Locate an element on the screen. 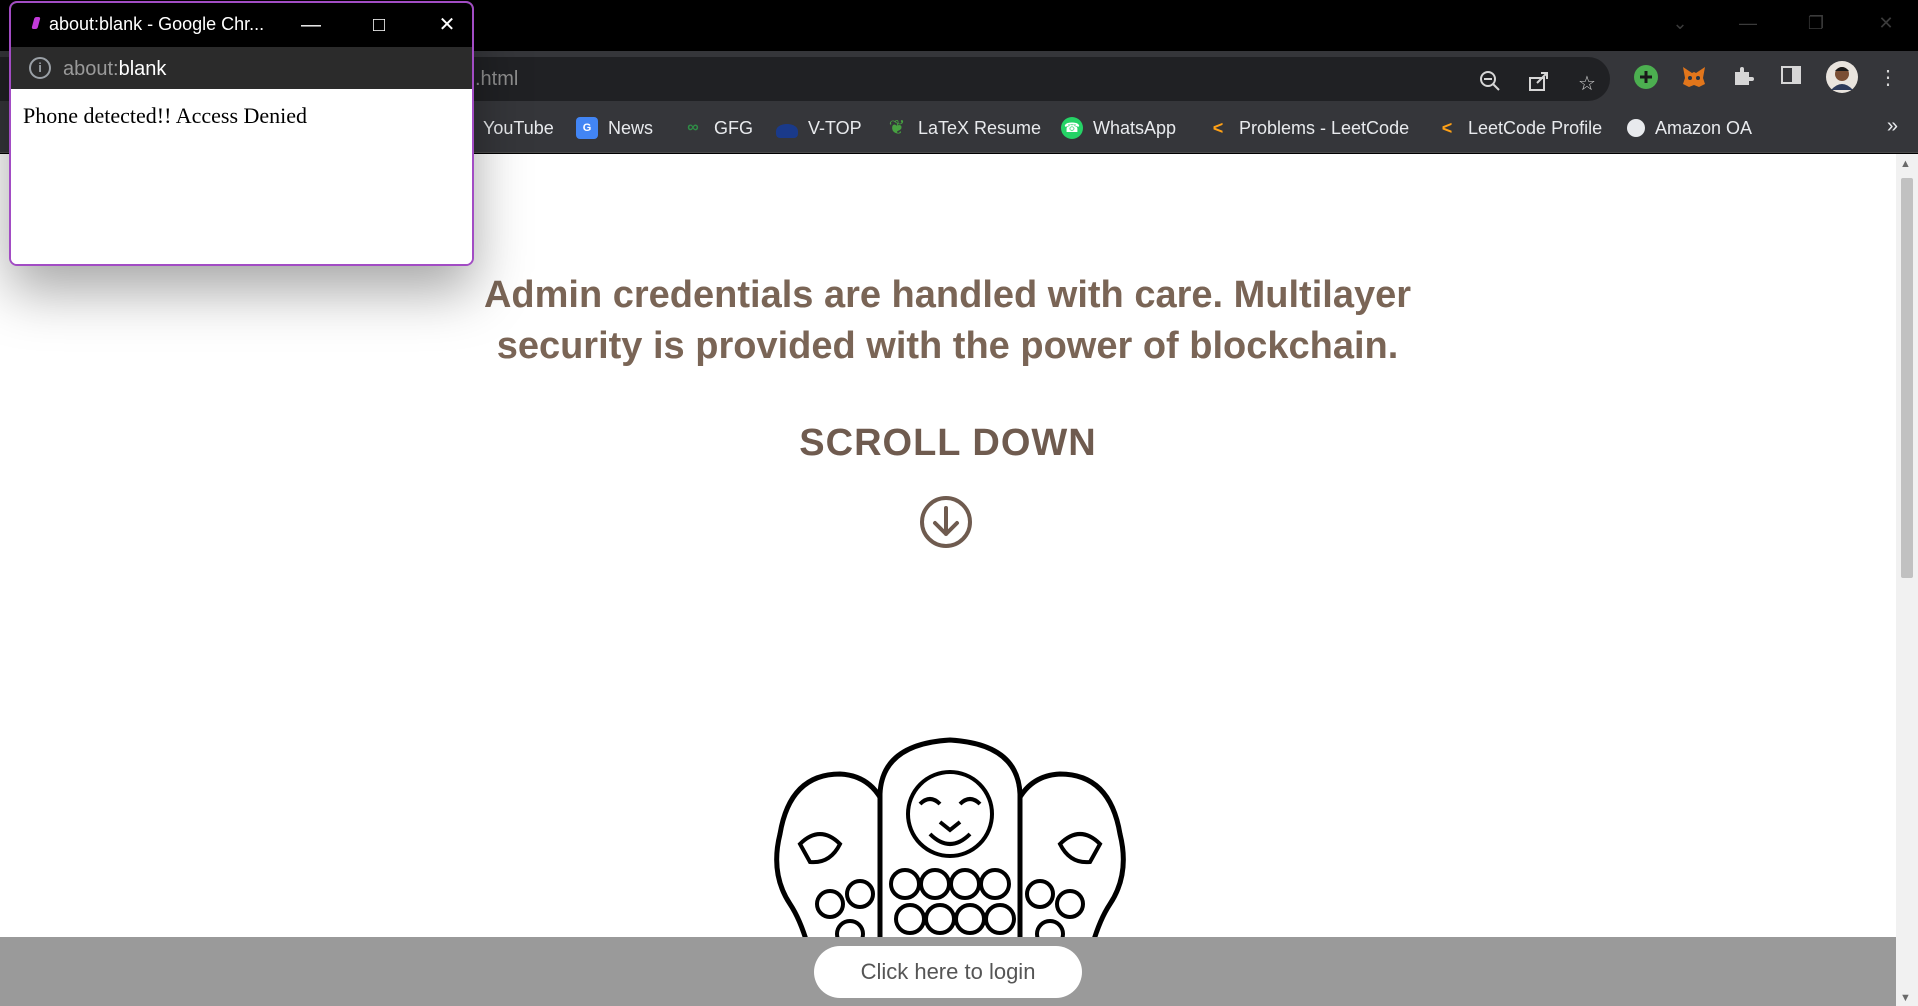 The width and height of the screenshot is (1918, 1006). puzzle-extensions-icon is located at coordinates (1743, 78).